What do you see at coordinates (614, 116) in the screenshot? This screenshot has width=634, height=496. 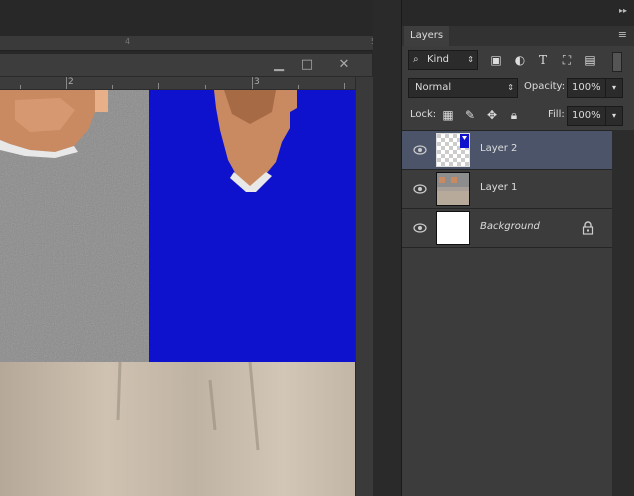 I see `fill-dropdown-chevron-icon: ▾` at bounding box center [614, 116].